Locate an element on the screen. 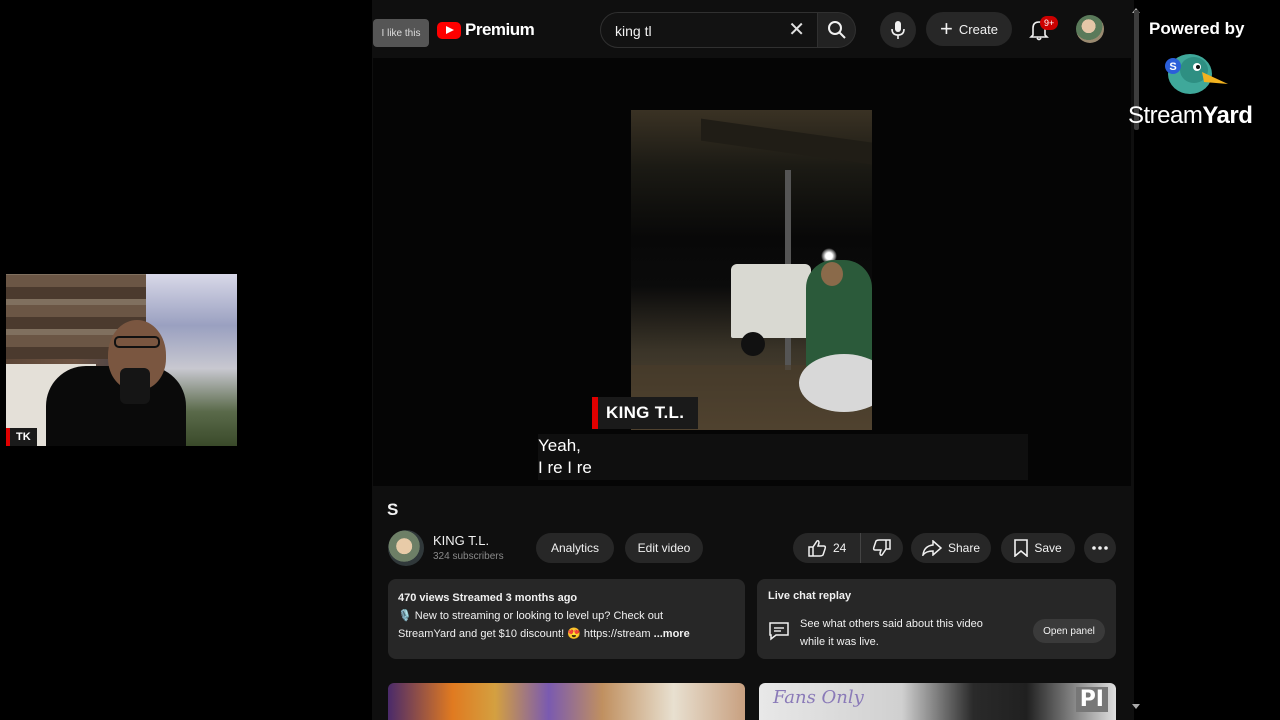  nameplate-accent is located at coordinates (595, 413).